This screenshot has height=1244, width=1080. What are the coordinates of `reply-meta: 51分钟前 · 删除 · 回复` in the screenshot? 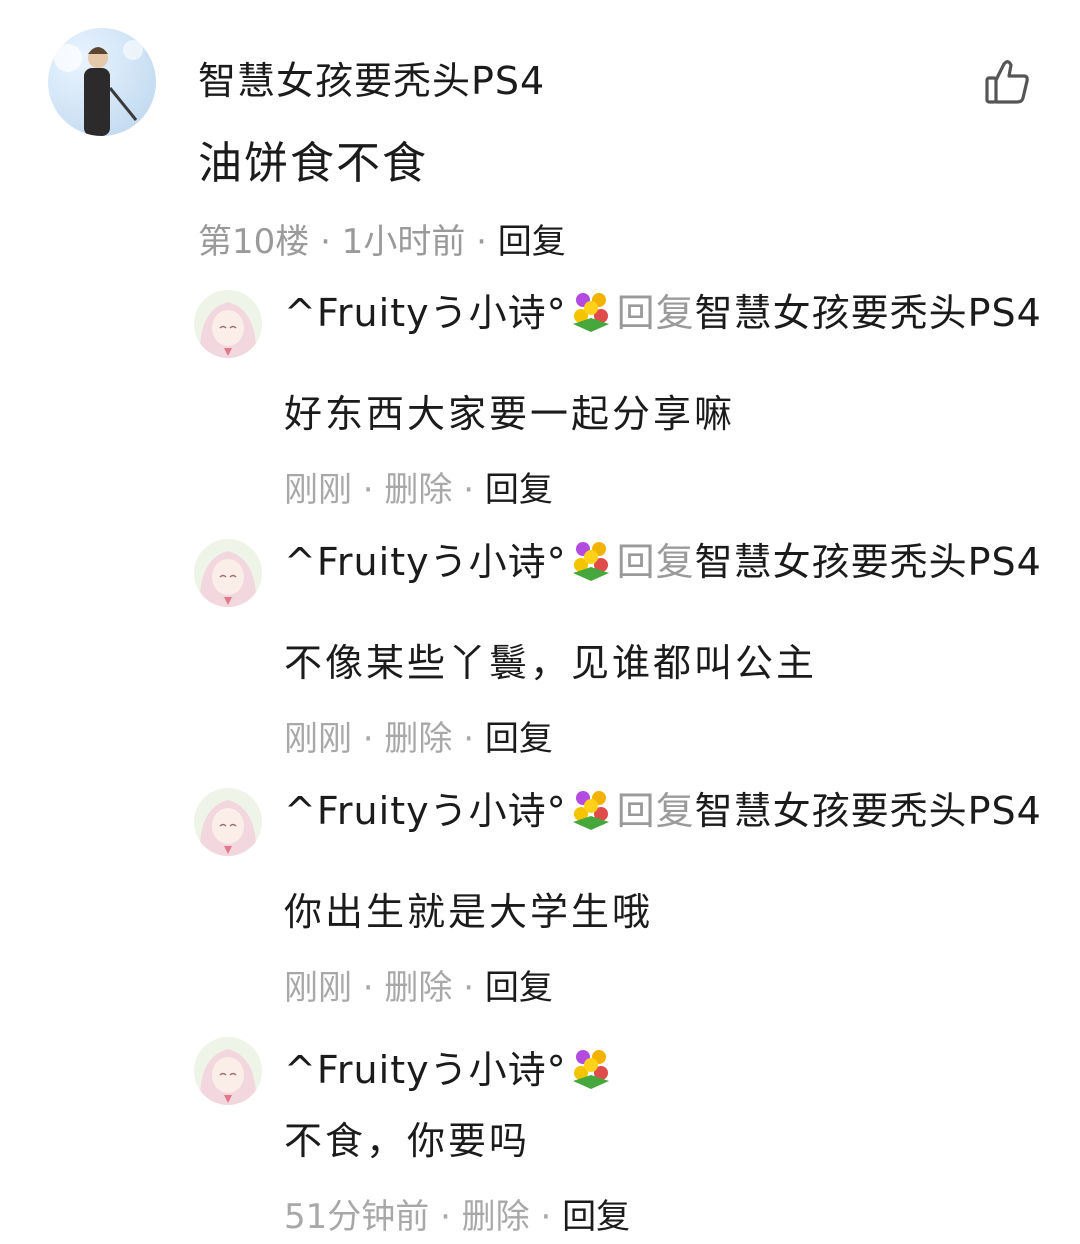 It's located at (457, 1217).